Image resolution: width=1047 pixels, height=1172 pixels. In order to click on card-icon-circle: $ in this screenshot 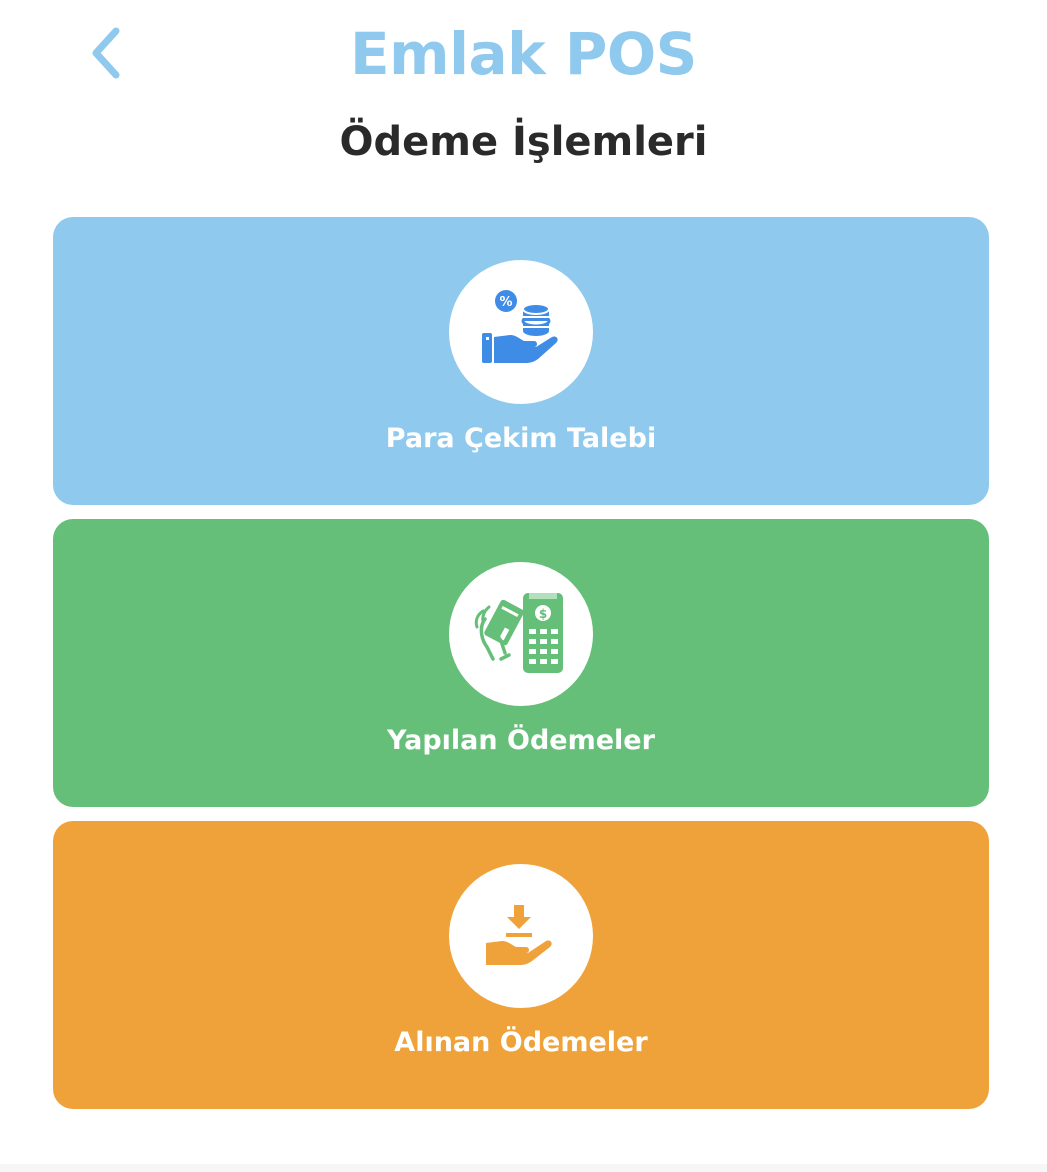, I will do `click(521, 634)`.